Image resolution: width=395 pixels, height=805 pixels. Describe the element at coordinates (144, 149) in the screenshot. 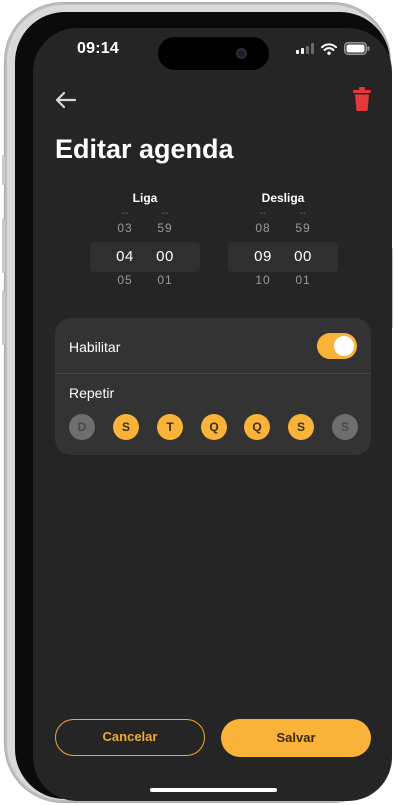

I see `page-title: Editar agenda` at that location.